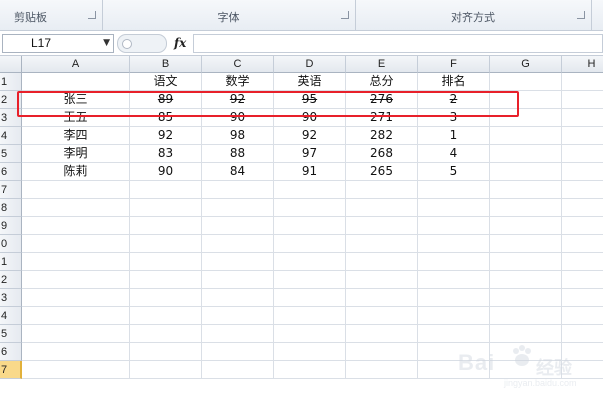 The width and height of the screenshot is (603, 400). I want to click on cell-e7, so click(382, 190).